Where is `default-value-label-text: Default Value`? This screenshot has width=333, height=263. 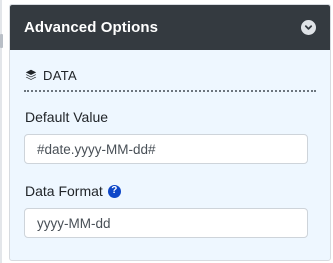 default-value-label-text: Default Value is located at coordinates (67, 117).